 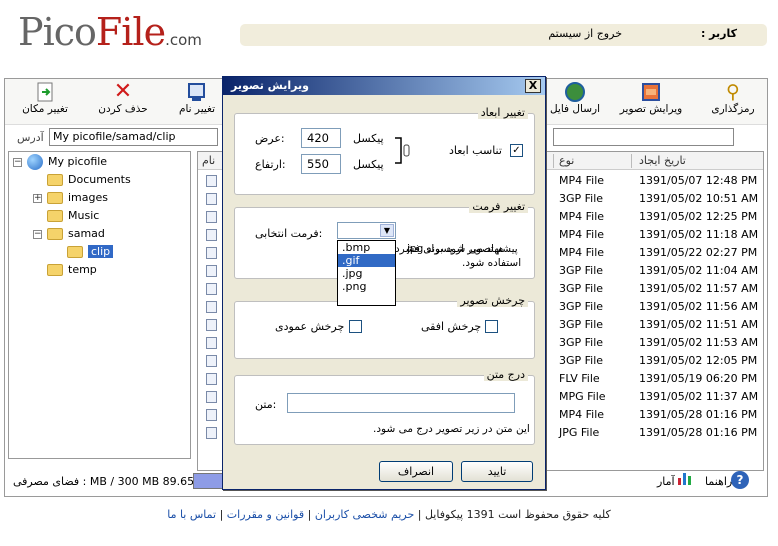 What do you see at coordinates (99, 179) in the screenshot?
I see `tree-item-label: Documents` at bounding box center [99, 179].